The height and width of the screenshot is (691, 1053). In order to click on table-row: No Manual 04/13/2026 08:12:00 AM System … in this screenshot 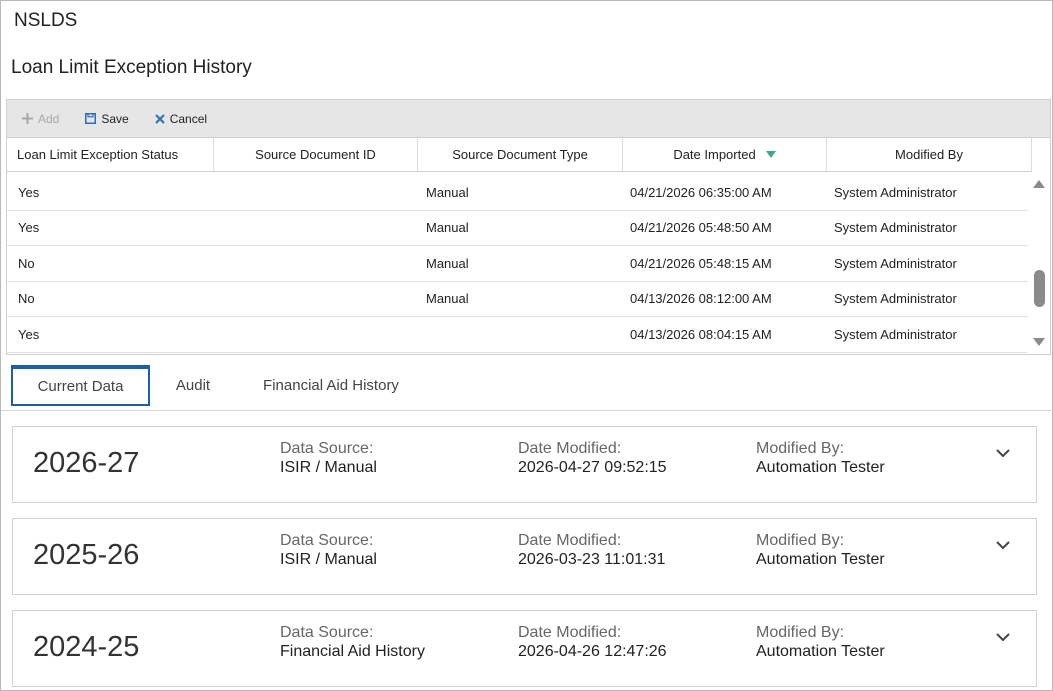, I will do `click(517, 299)`.